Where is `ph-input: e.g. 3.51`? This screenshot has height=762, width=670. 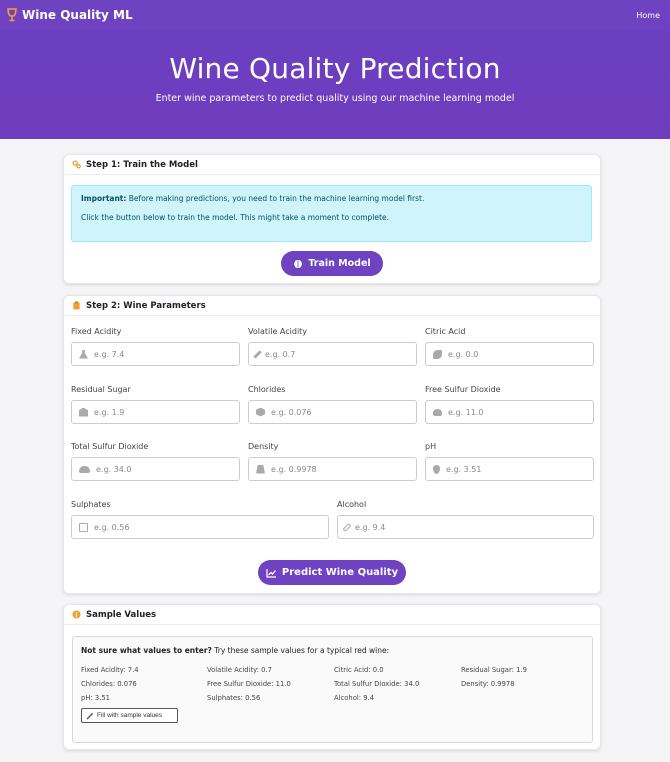 ph-input: e.g. 3.51 is located at coordinates (509, 469).